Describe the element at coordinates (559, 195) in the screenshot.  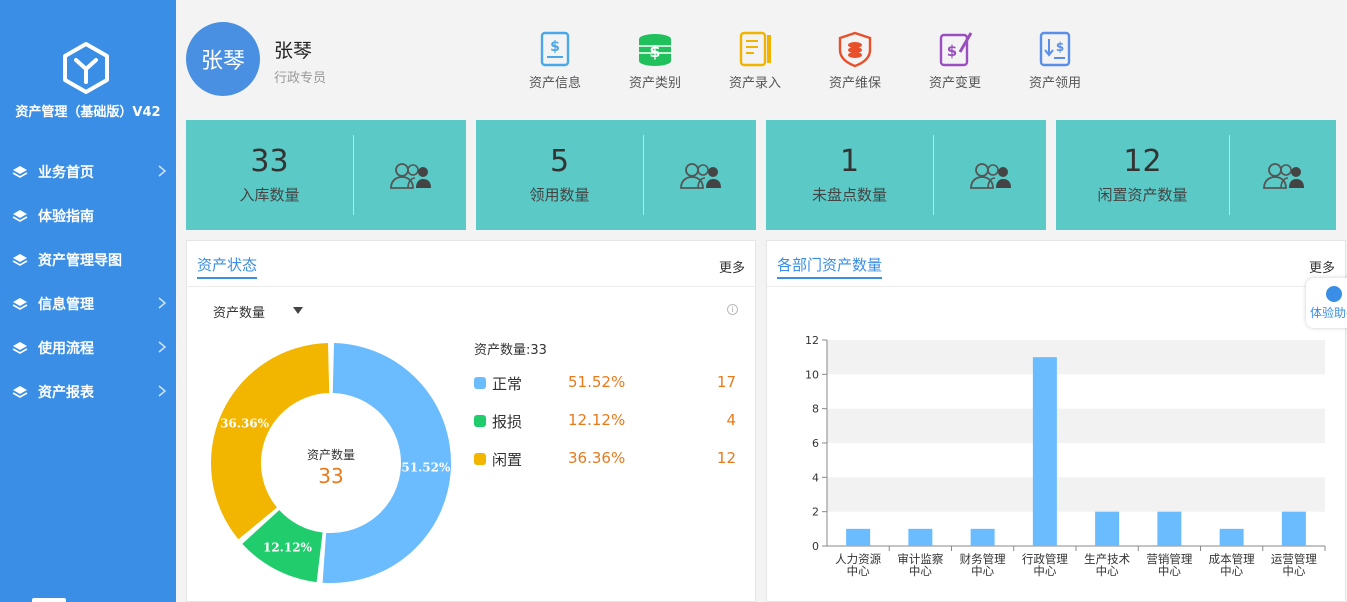
I see `stat-label: 领用数量` at that location.